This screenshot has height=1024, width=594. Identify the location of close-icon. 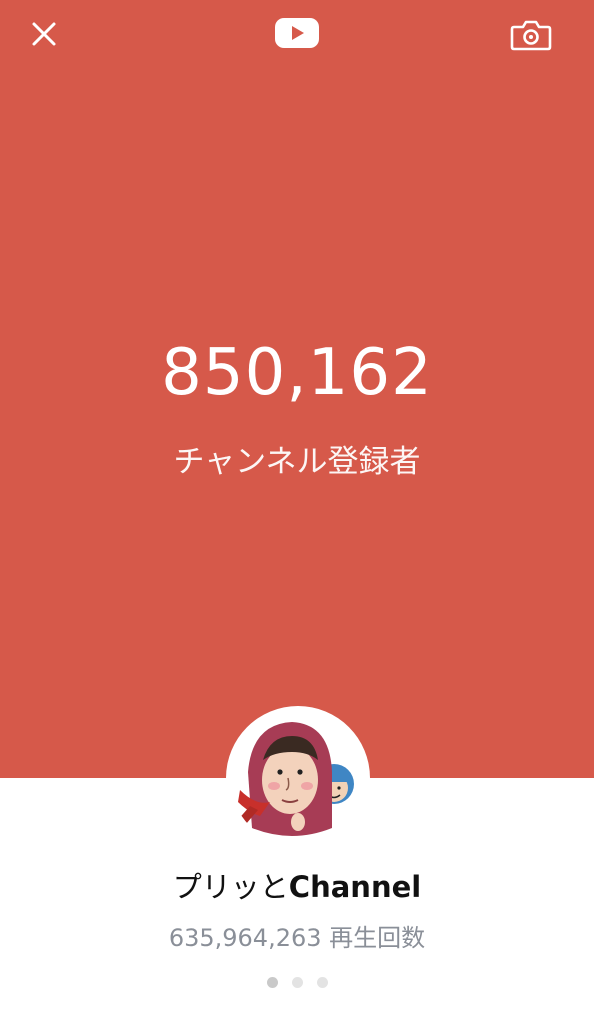
(44, 34).